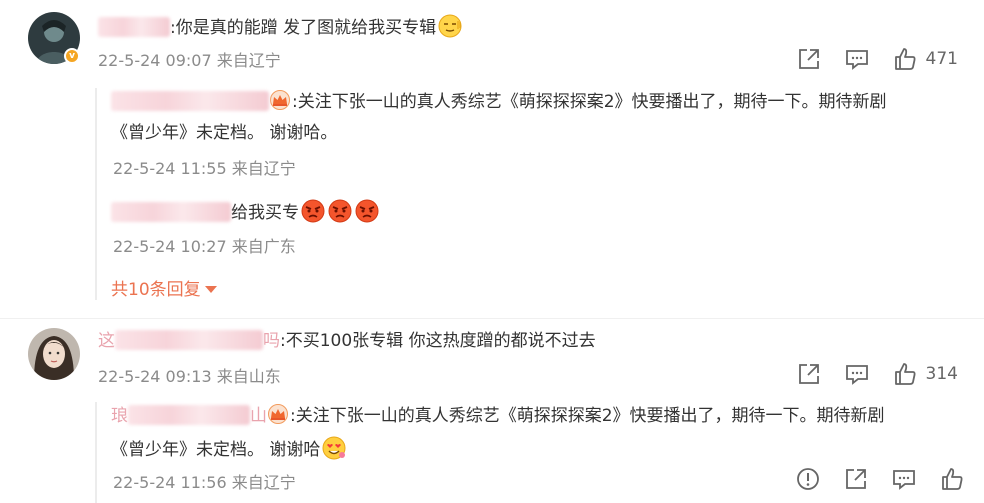  I want to click on comment-meta: 22-5-24 09:07 来自辽宁, so click(189, 60).